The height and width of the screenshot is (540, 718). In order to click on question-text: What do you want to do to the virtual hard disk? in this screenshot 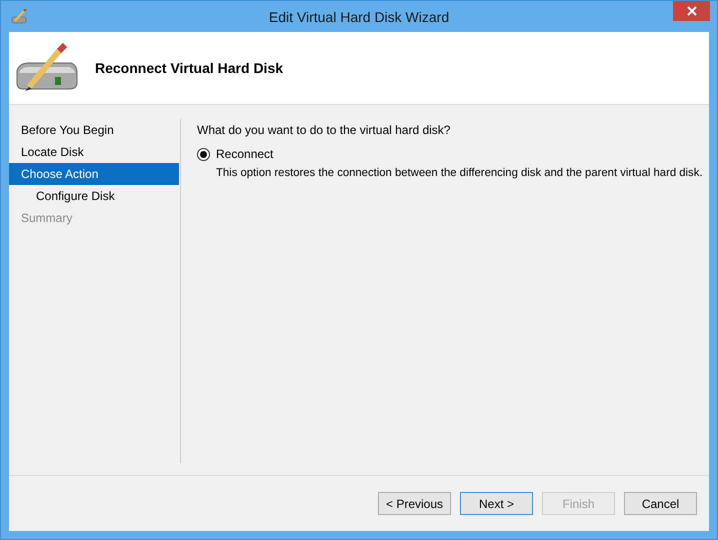, I will do `click(324, 130)`.